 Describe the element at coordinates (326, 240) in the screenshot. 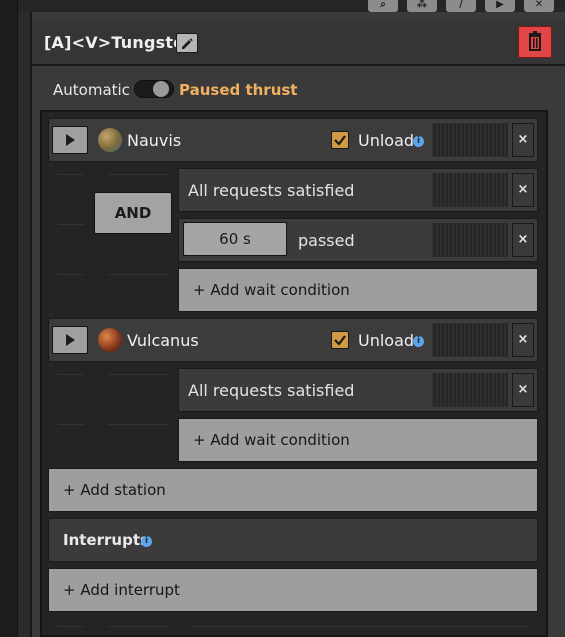

I see `condition-text: passed` at that location.